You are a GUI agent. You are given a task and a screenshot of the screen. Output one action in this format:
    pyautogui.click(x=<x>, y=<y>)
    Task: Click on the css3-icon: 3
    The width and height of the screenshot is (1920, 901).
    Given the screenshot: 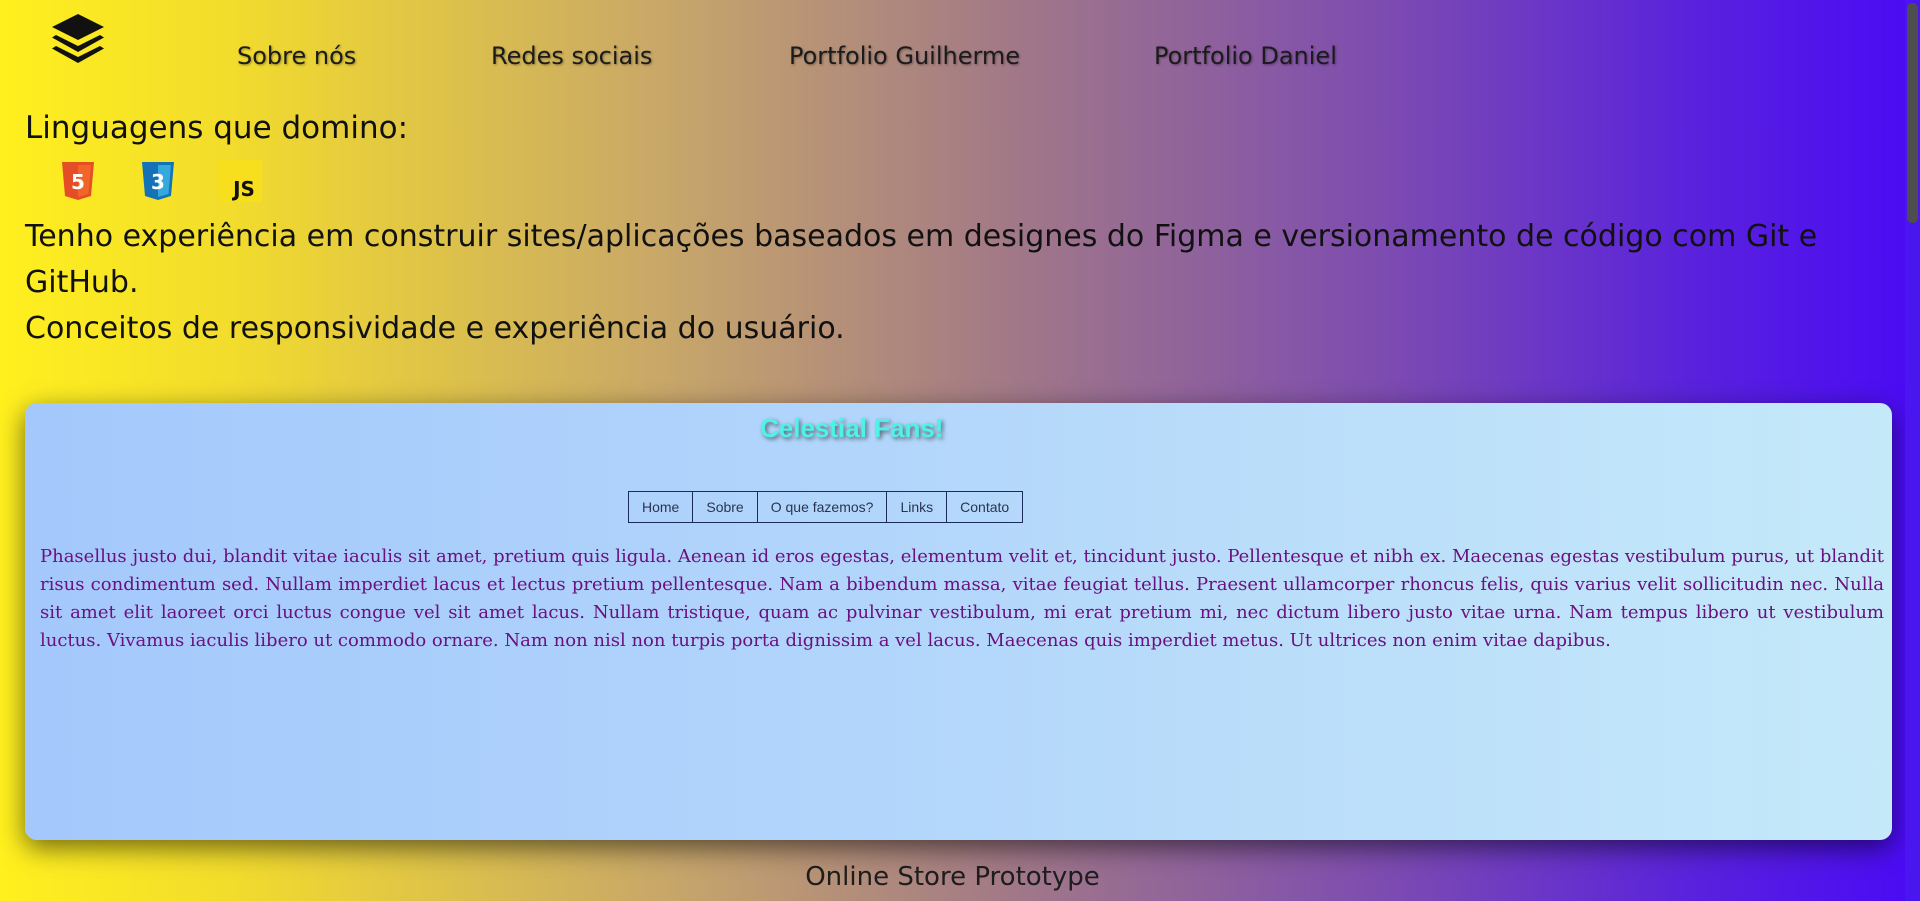 What is the action you would take?
    pyautogui.click(x=158, y=181)
    